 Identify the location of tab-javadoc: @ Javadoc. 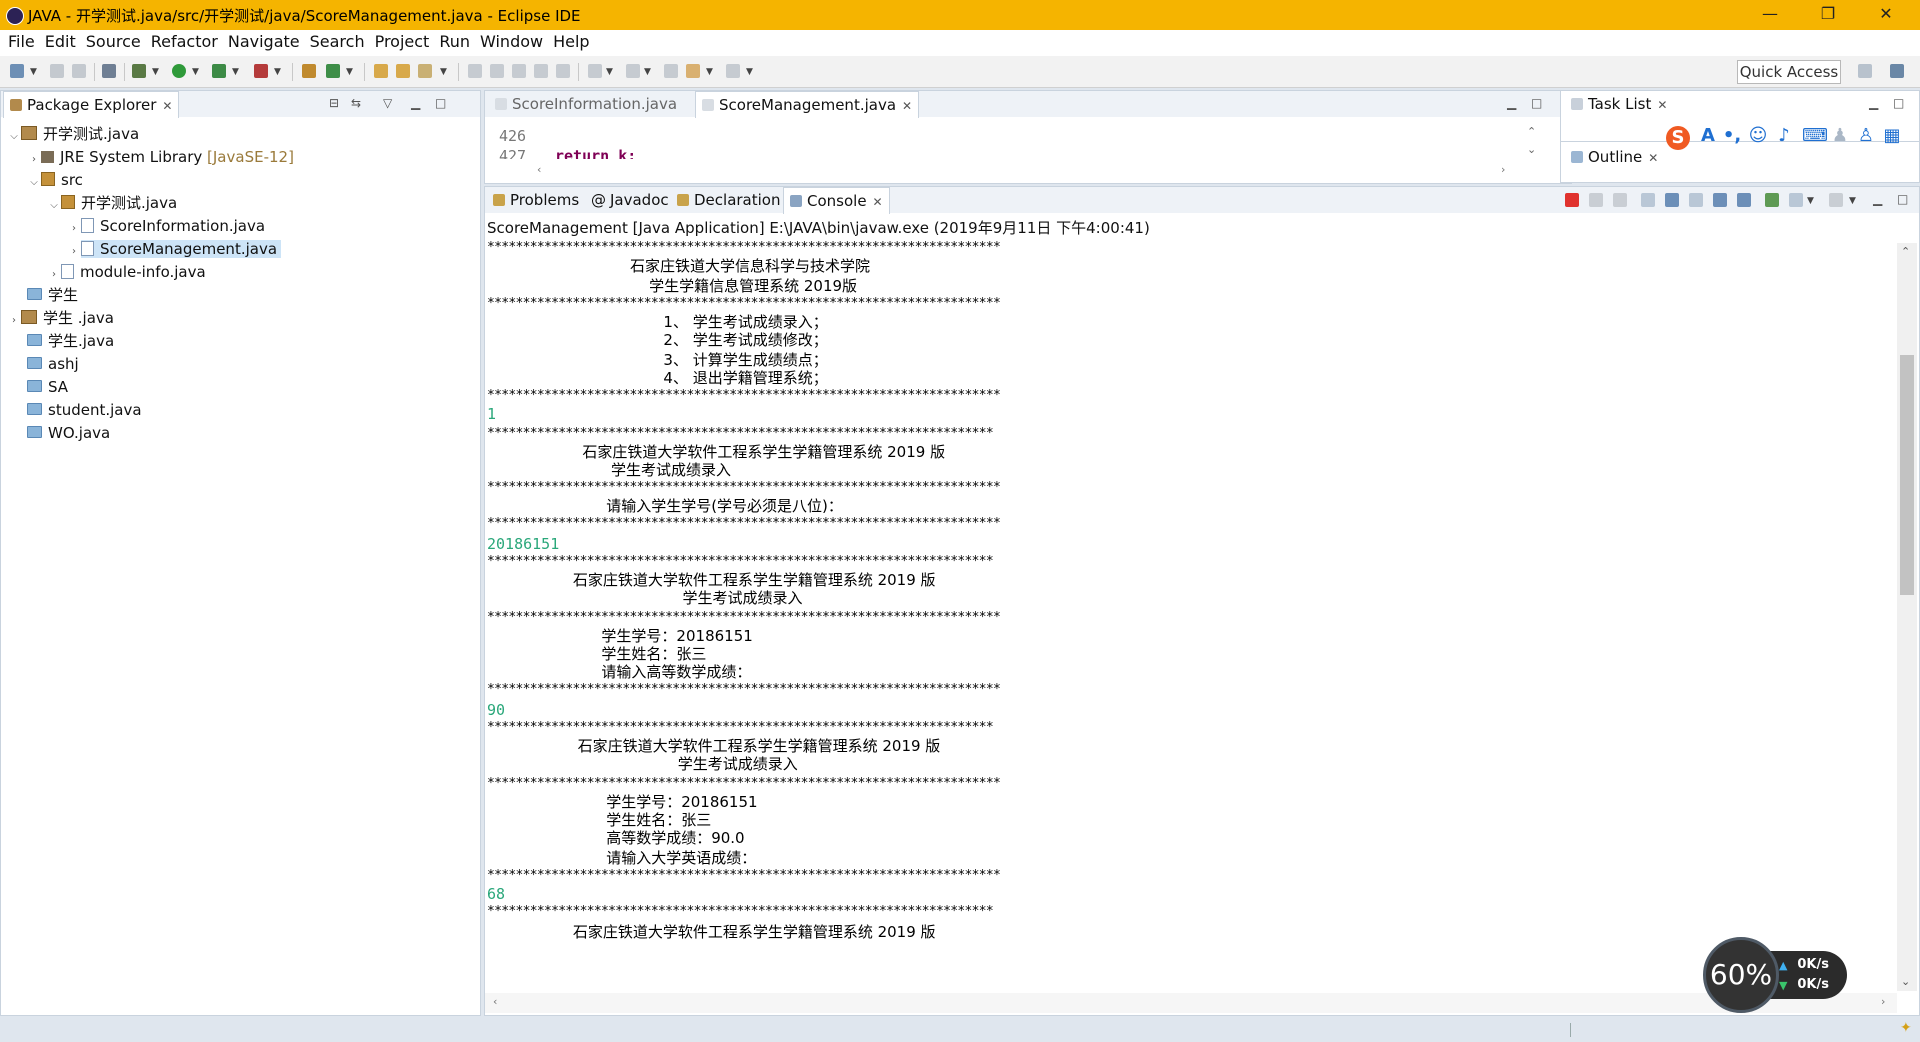
(630, 200).